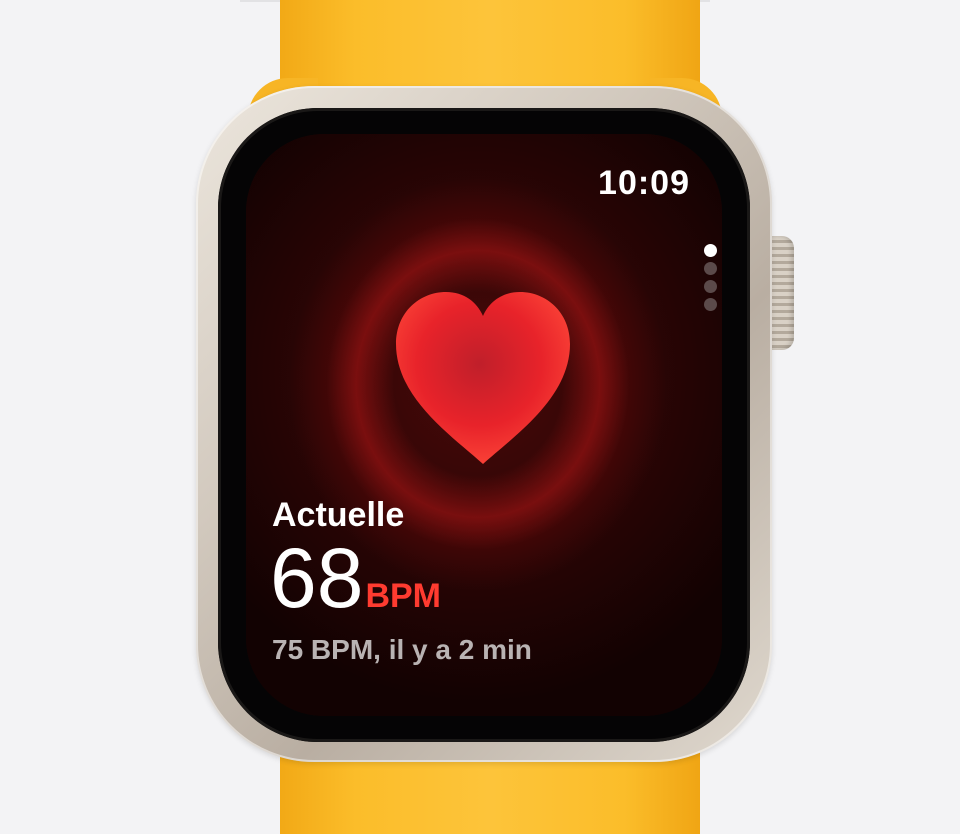 The height and width of the screenshot is (834, 960). I want to click on heart-rate-reading: 68BPM, so click(355, 578).